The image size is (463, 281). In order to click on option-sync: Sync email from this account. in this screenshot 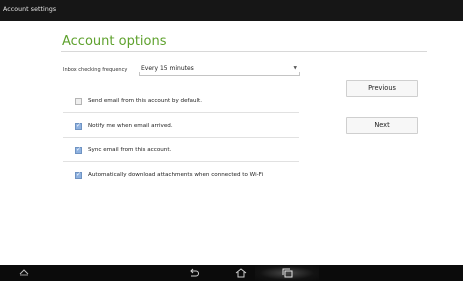, I will do `click(190, 152)`.